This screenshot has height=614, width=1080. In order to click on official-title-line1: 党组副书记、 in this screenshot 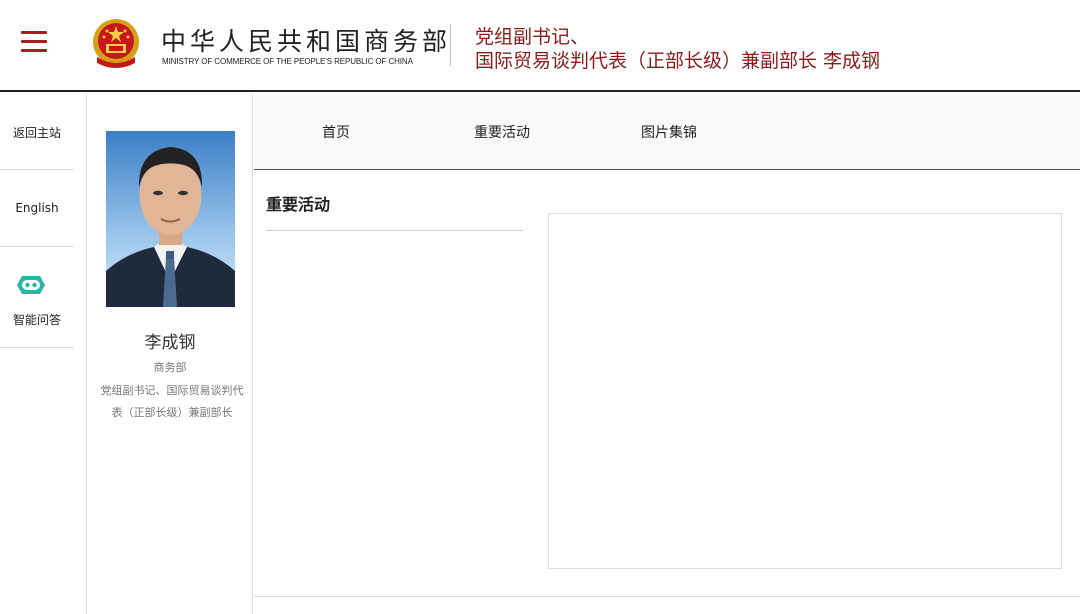, I will do `click(532, 37)`.